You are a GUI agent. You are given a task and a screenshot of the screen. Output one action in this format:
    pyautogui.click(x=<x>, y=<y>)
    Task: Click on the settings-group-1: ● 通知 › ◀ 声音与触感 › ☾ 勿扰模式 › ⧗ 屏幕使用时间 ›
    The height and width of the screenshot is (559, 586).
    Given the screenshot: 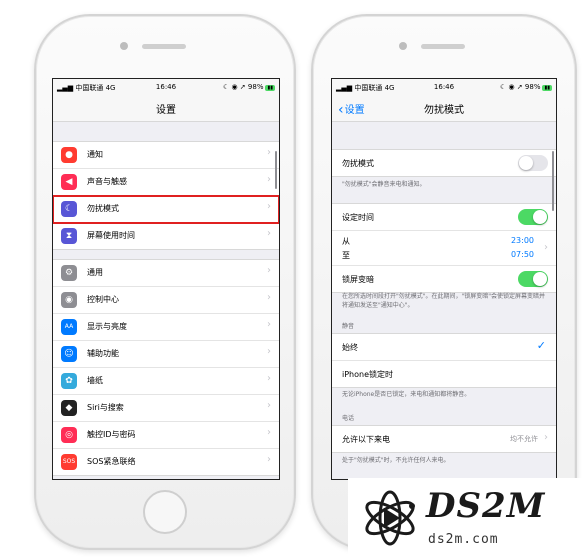 What is the action you would take?
    pyautogui.click(x=166, y=195)
    